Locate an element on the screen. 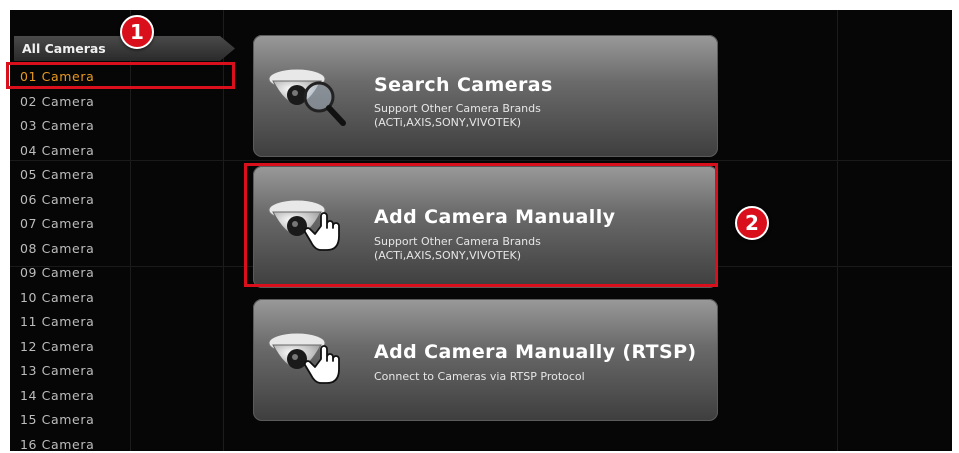  camera-item-03: 03 Camera is located at coordinates (120, 126).